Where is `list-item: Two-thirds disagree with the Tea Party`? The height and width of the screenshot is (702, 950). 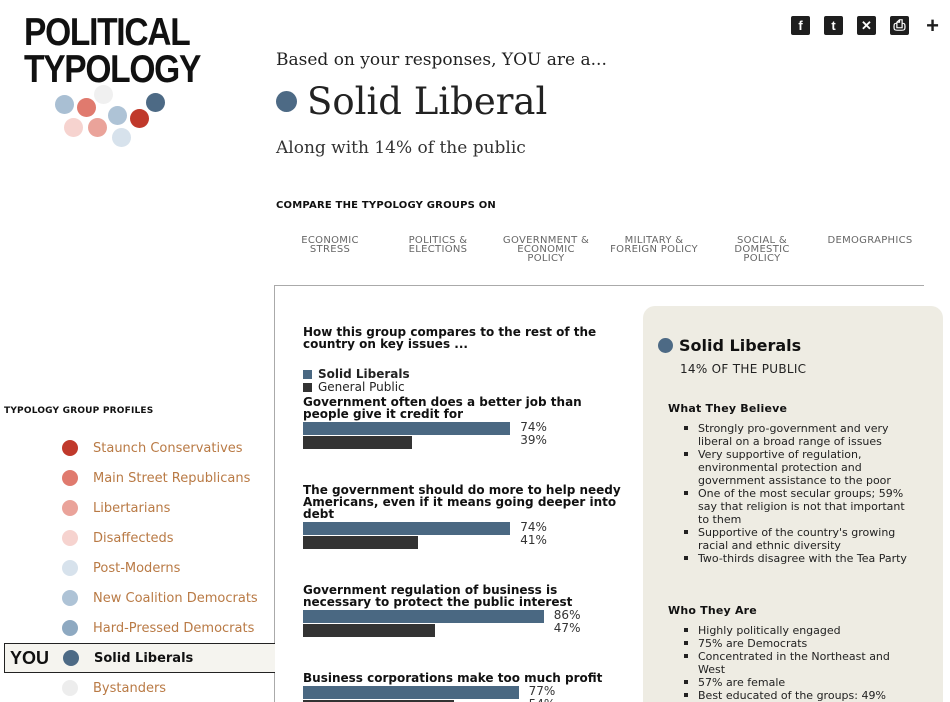 list-item: Two-thirds disagree with the Tea Party is located at coordinates (794, 558).